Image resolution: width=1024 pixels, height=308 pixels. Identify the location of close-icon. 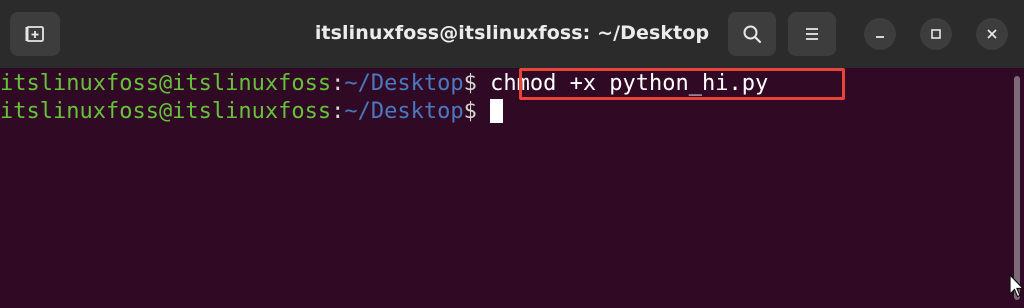
(992, 34).